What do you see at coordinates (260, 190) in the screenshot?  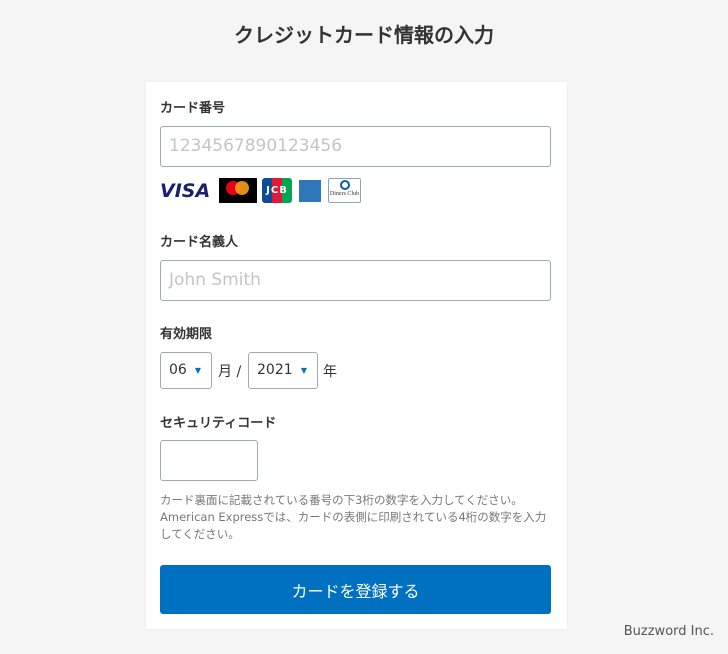 I see `card-brand-logos: VISA JCB Diners Club` at bounding box center [260, 190].